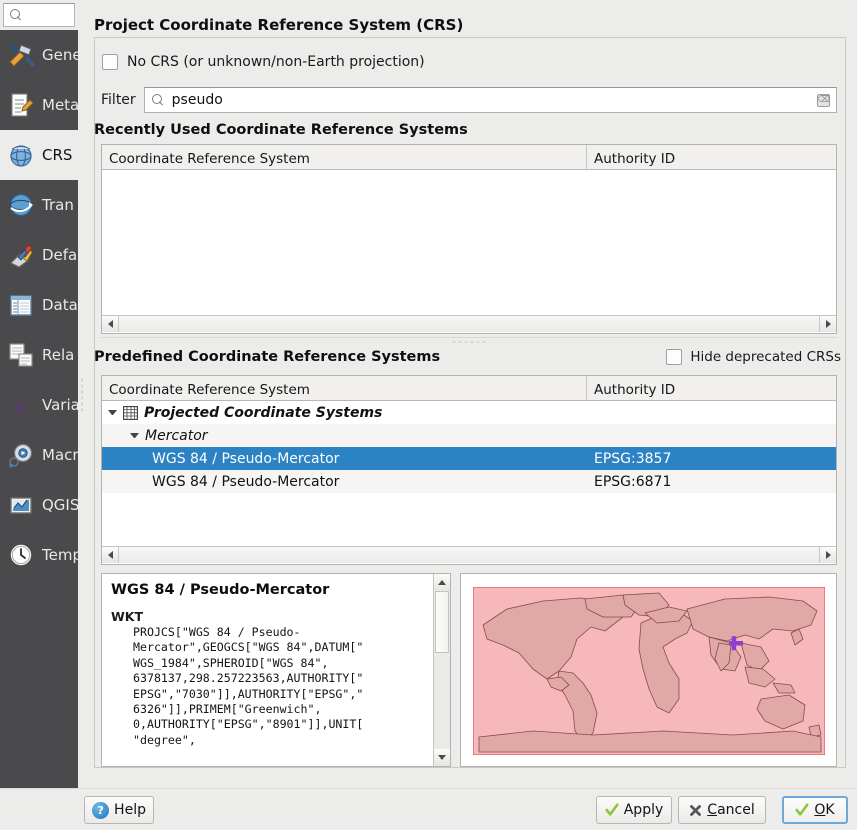 This screenshot has height=830, width=857. I want to click on sidebar-item-defa: Defa, so click(39, 255).